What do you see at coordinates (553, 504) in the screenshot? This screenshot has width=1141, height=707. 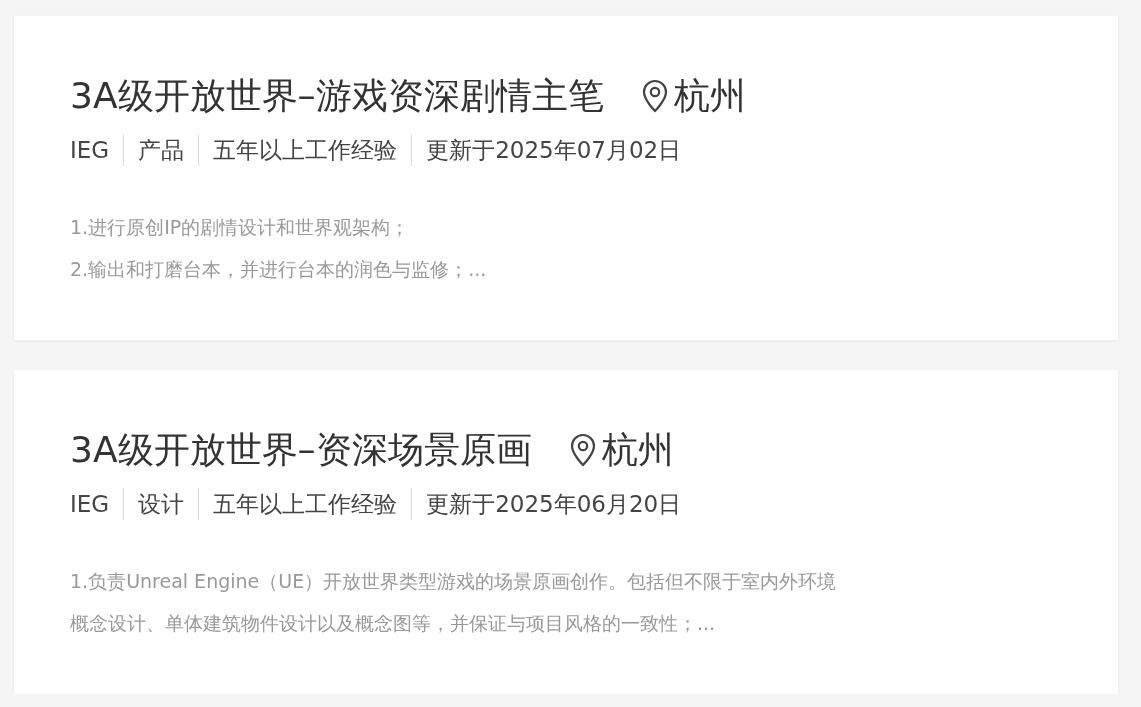 I see `job-meta: 更新于2025年06月20日` at bounding box center [553, 504].